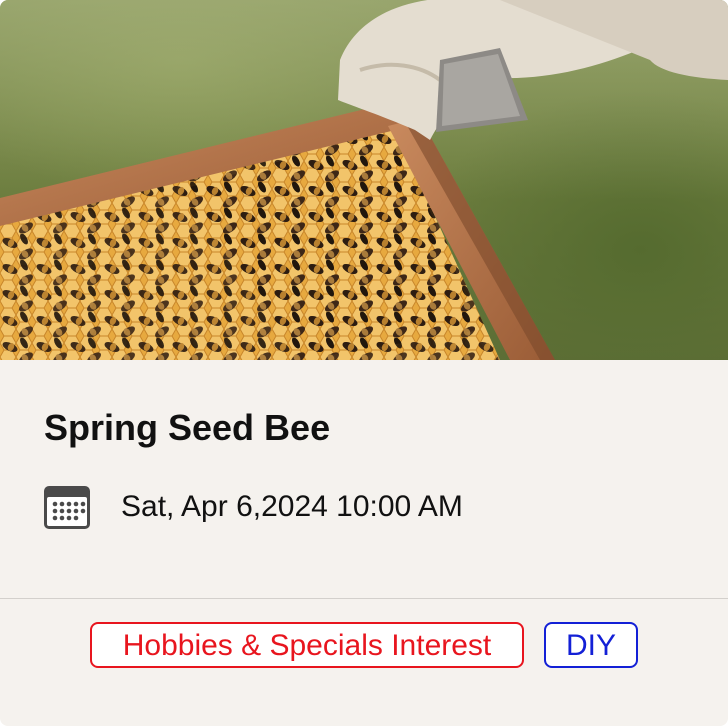  I want to click on event-date-row: Sat, Apr 6,2024 10:00 AM, so click(253, 507).